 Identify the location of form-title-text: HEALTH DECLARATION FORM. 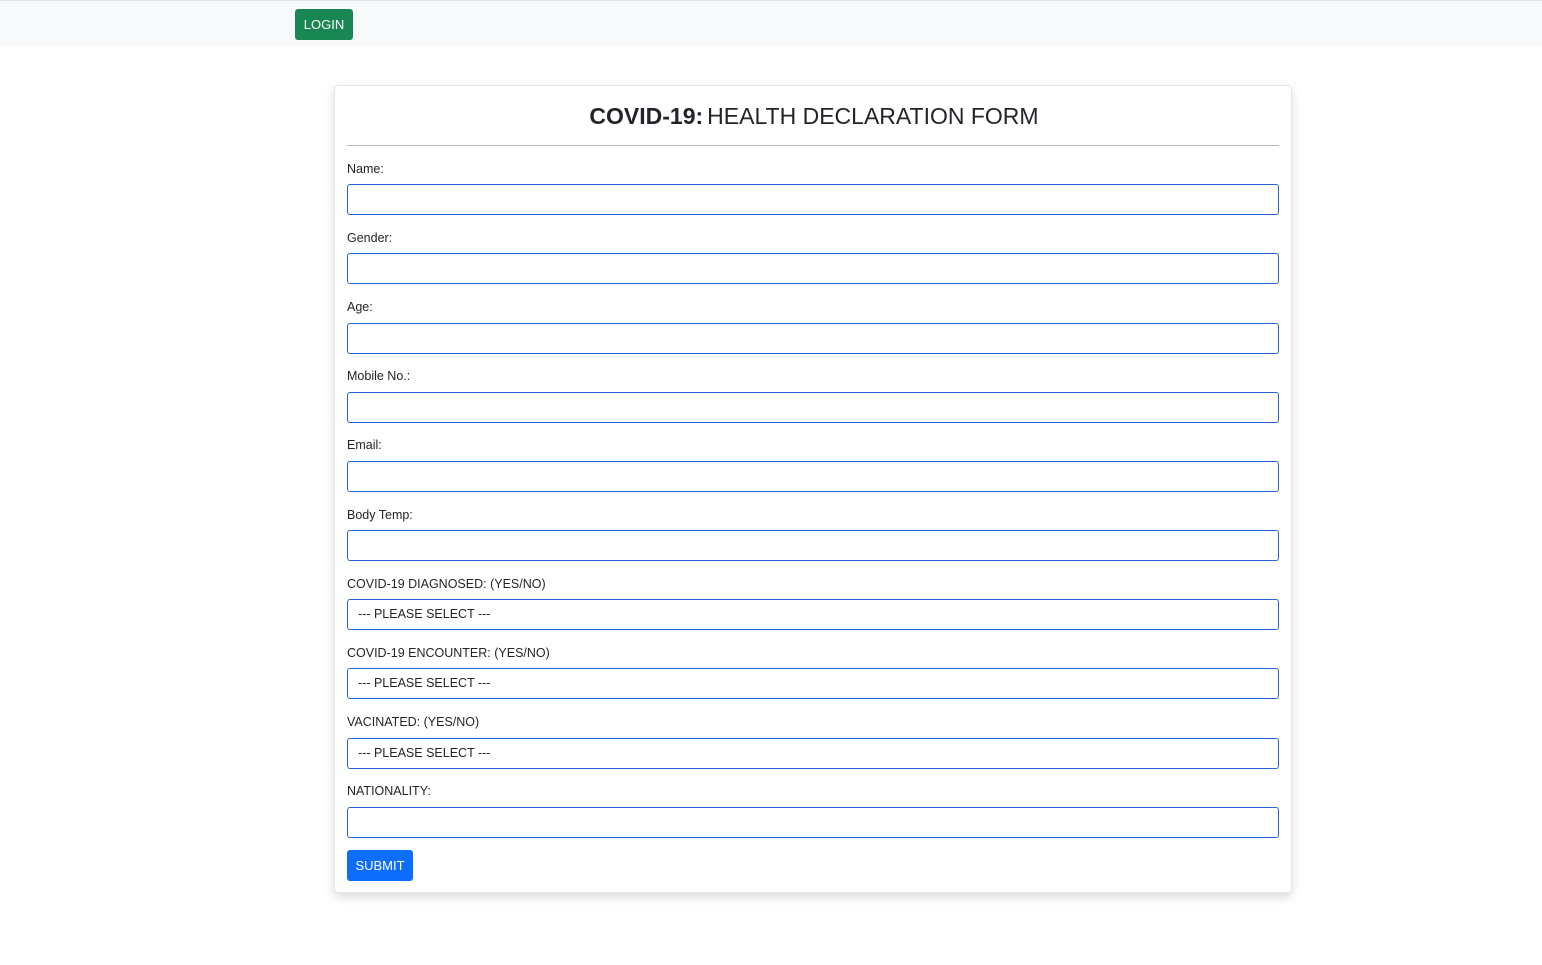
(873, 116).